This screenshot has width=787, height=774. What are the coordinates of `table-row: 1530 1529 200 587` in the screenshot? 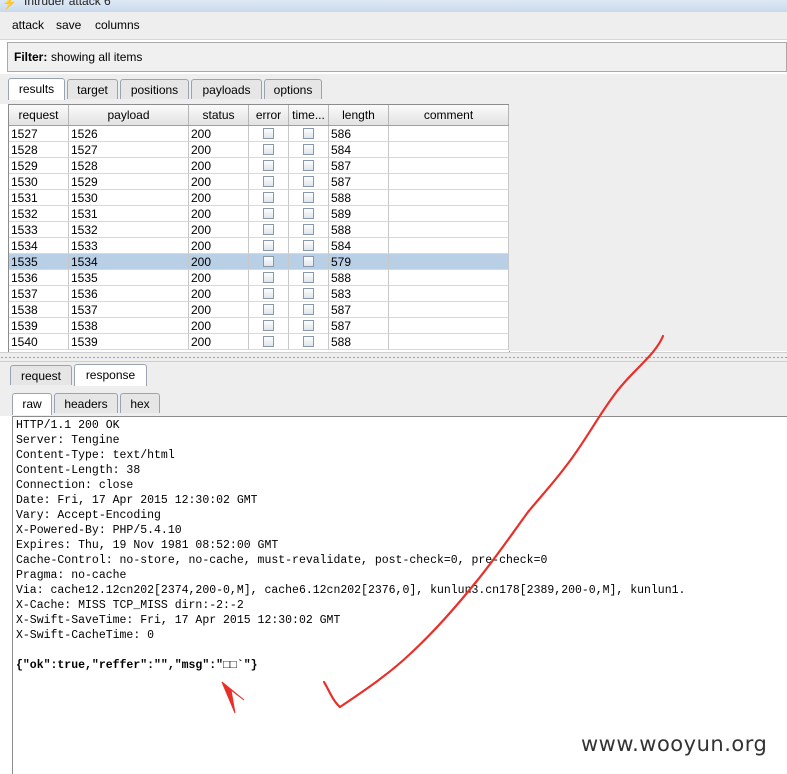 It's located at (259, 182).